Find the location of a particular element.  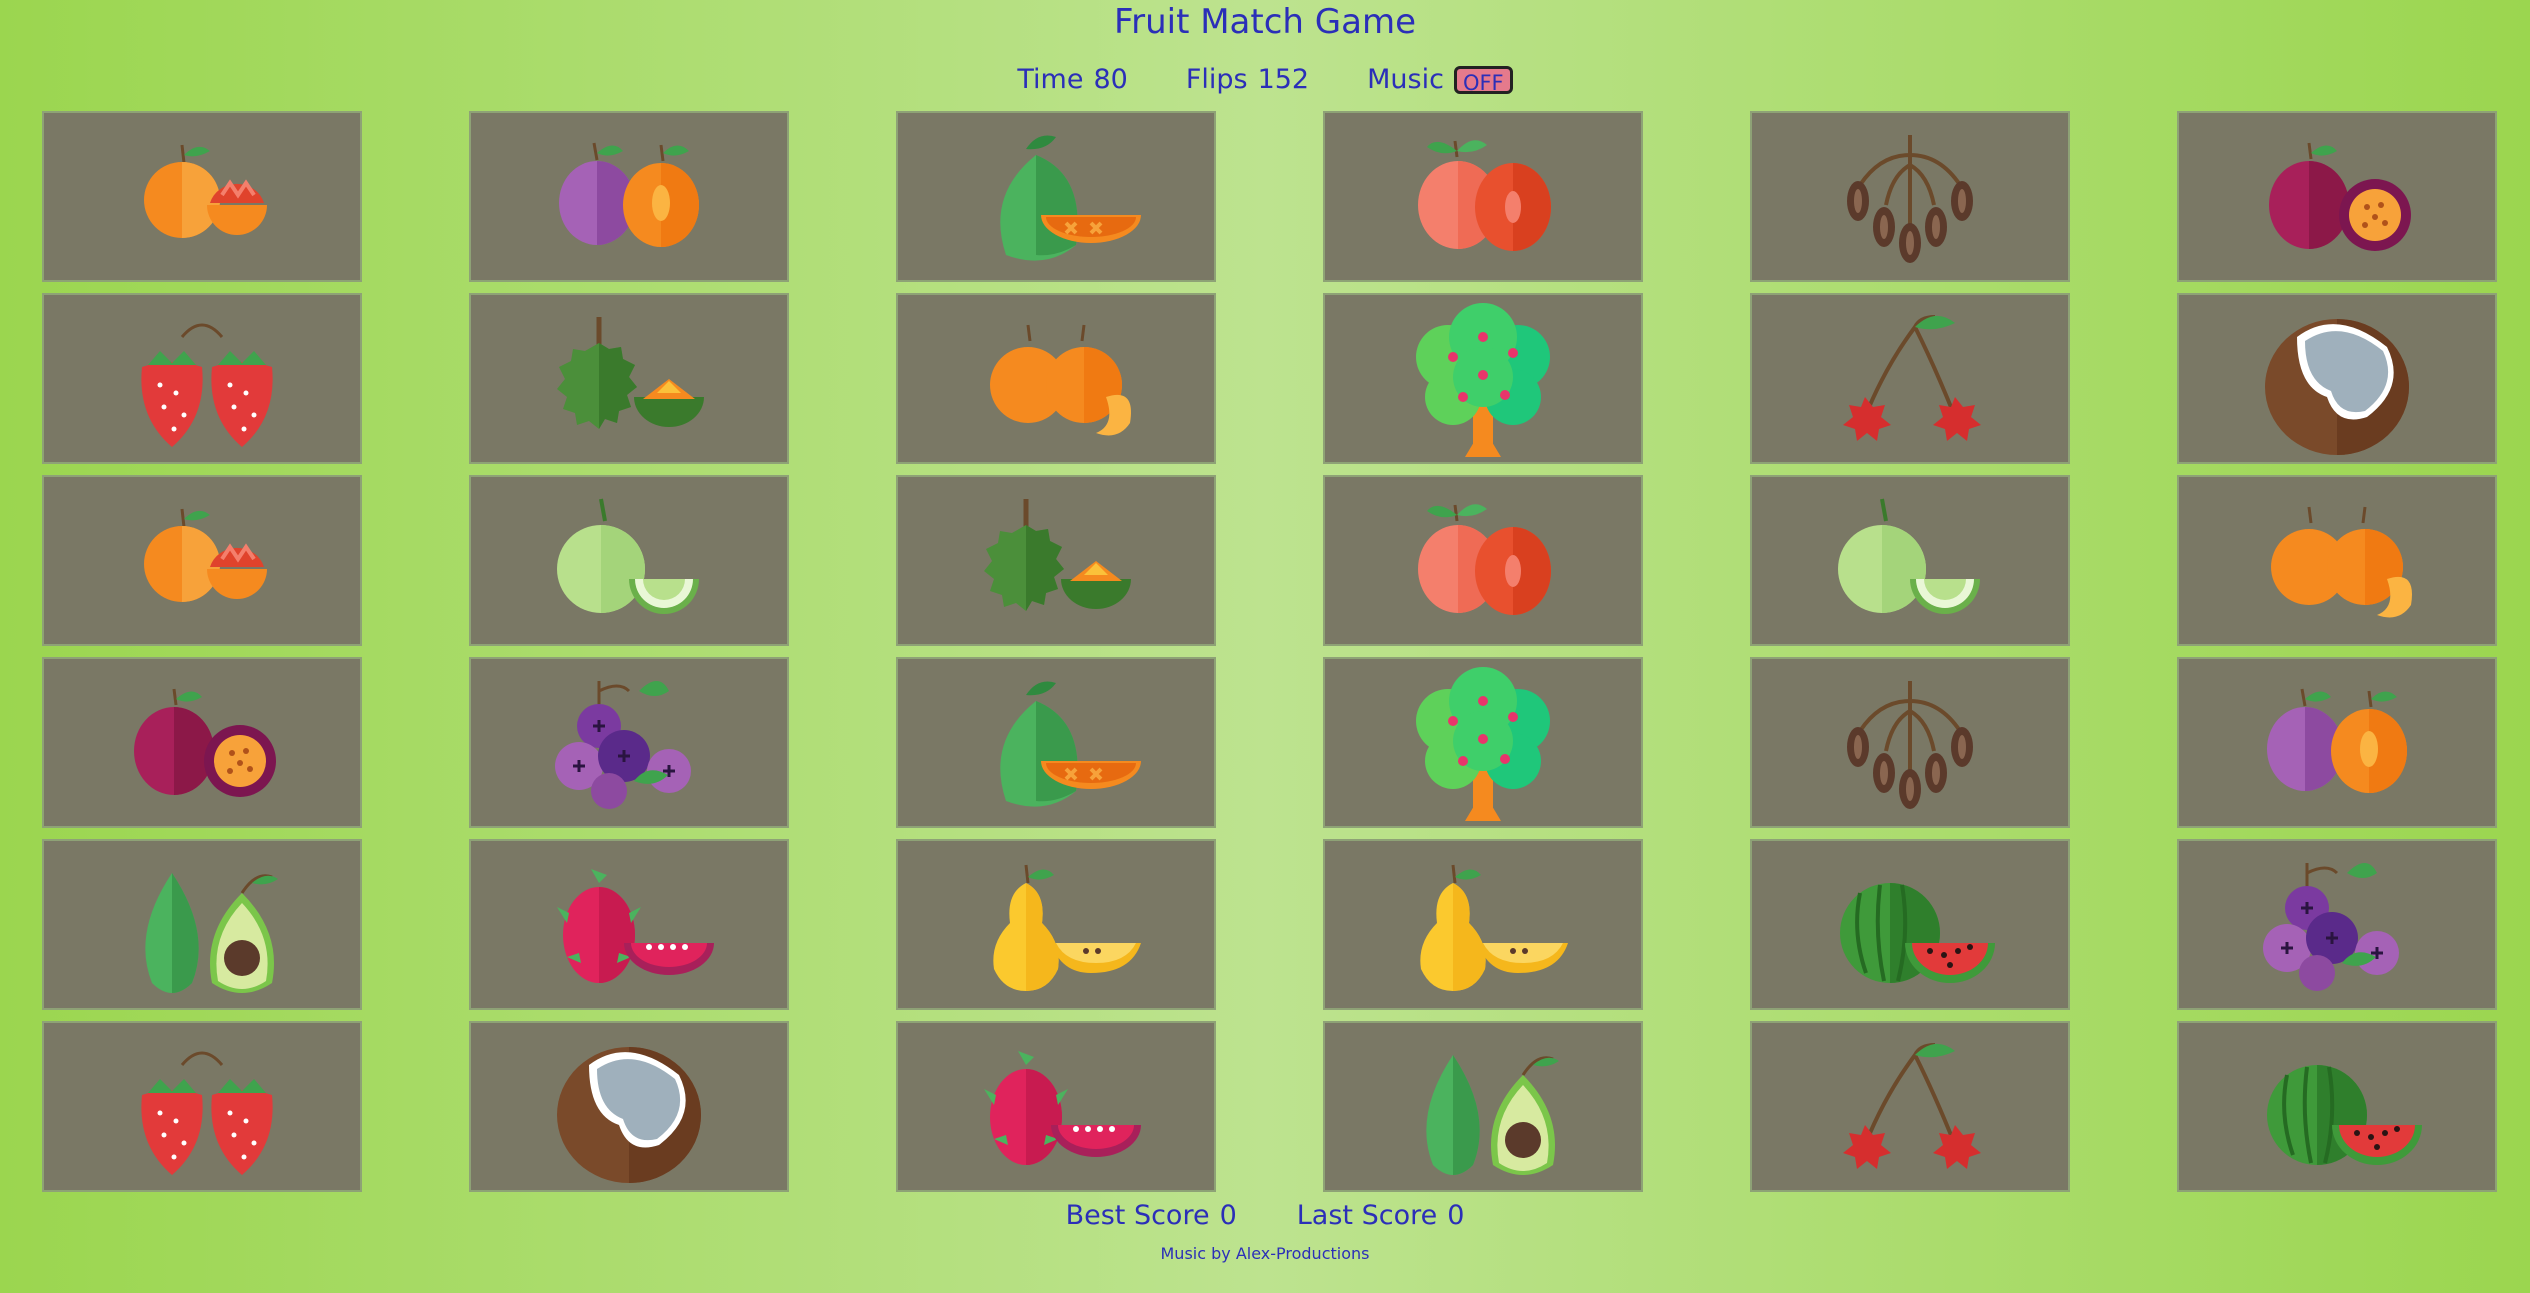

page-title: Fruit Match Game is located at coordinates (1265, 22).